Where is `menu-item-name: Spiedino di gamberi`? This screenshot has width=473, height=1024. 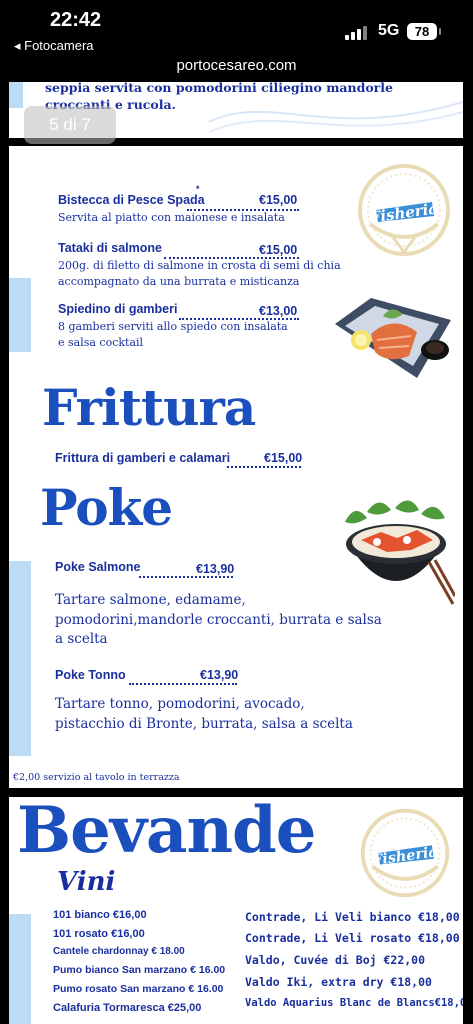
menu-item-name: Spiedino di gamberi is located at coordinates (118, 309).